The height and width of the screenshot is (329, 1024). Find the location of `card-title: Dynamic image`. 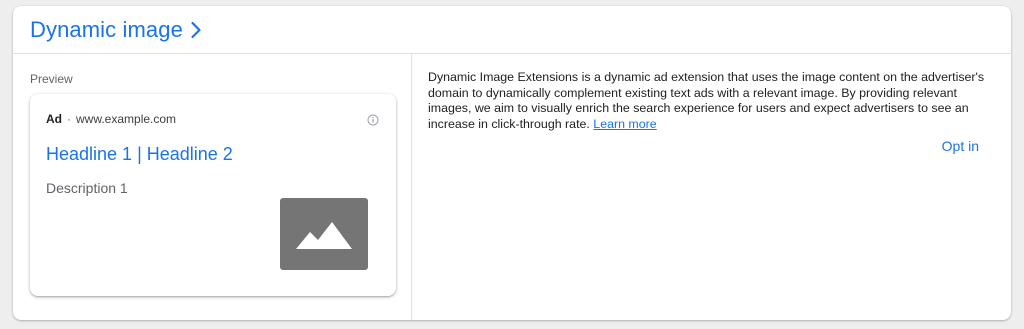

card-title: Dynamic image is located at coordinates (106, 30).